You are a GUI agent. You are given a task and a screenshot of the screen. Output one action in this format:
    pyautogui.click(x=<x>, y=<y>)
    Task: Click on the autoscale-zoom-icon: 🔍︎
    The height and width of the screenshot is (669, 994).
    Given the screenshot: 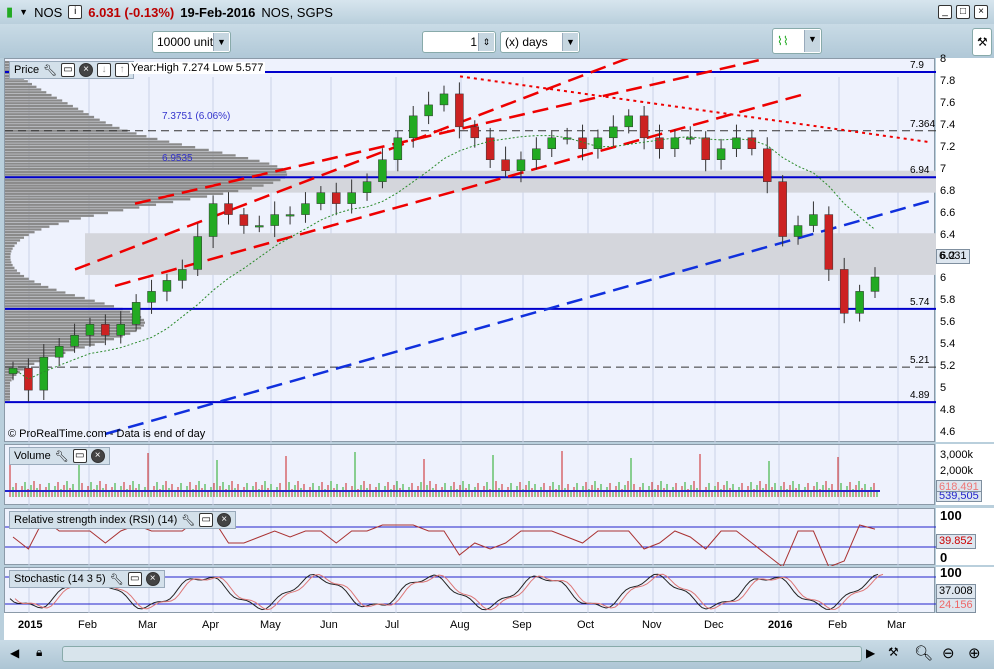 What is the action you would take?
    pyautogui.click(x=923, y=653)
    